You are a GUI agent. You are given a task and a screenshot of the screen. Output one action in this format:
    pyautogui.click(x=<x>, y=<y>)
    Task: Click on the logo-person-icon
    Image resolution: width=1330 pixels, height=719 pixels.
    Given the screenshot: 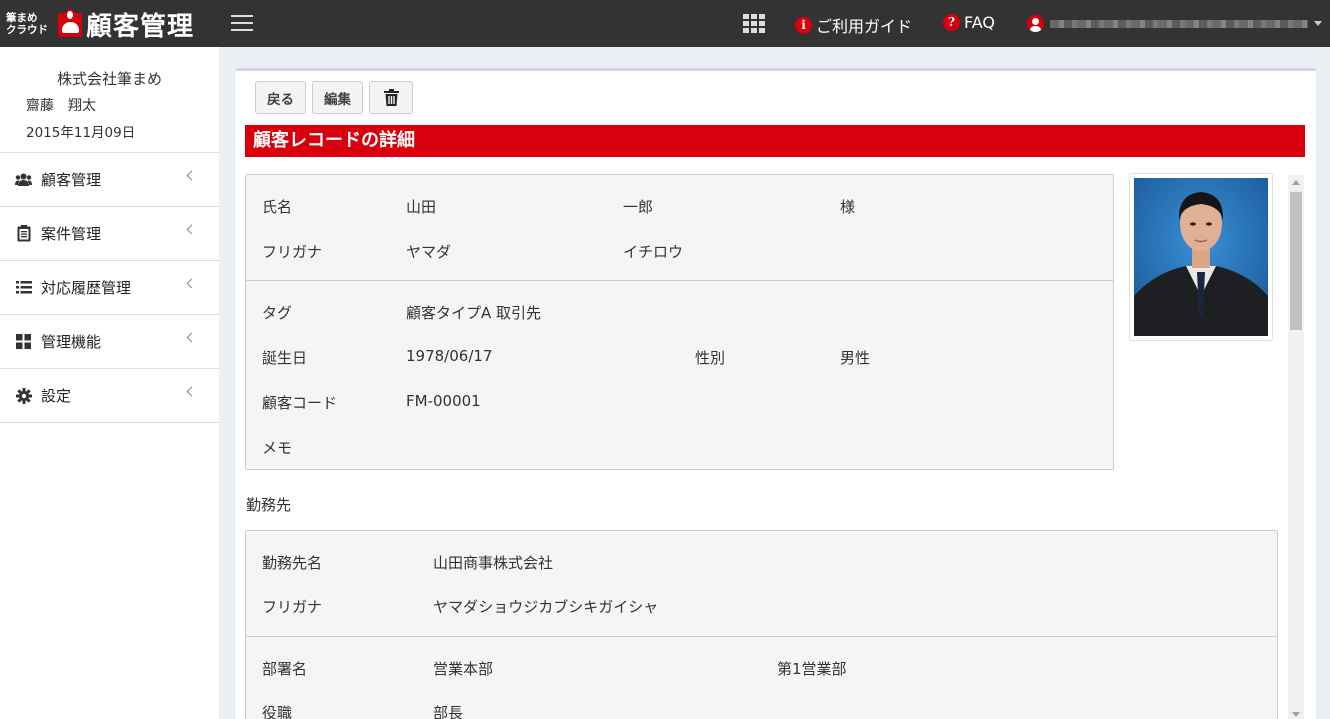 What is the action you would take?
    pyautogui.click(x=71, y=24)
    